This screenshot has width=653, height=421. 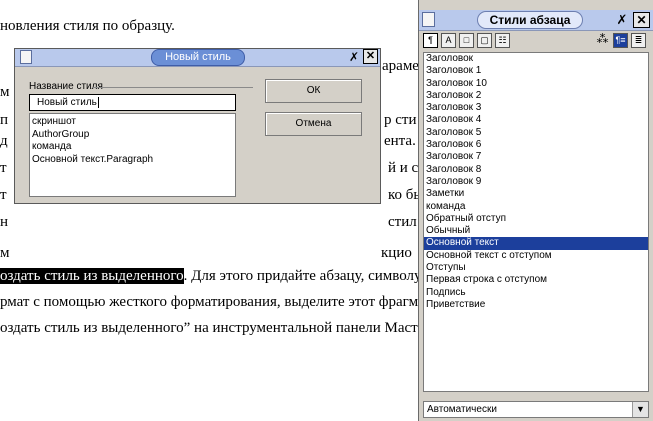 What do you see at coordinates (536, 280) in the screenshot?
I see `style-list-item: Первая строка с отступом` at bounding box center [536, 280].